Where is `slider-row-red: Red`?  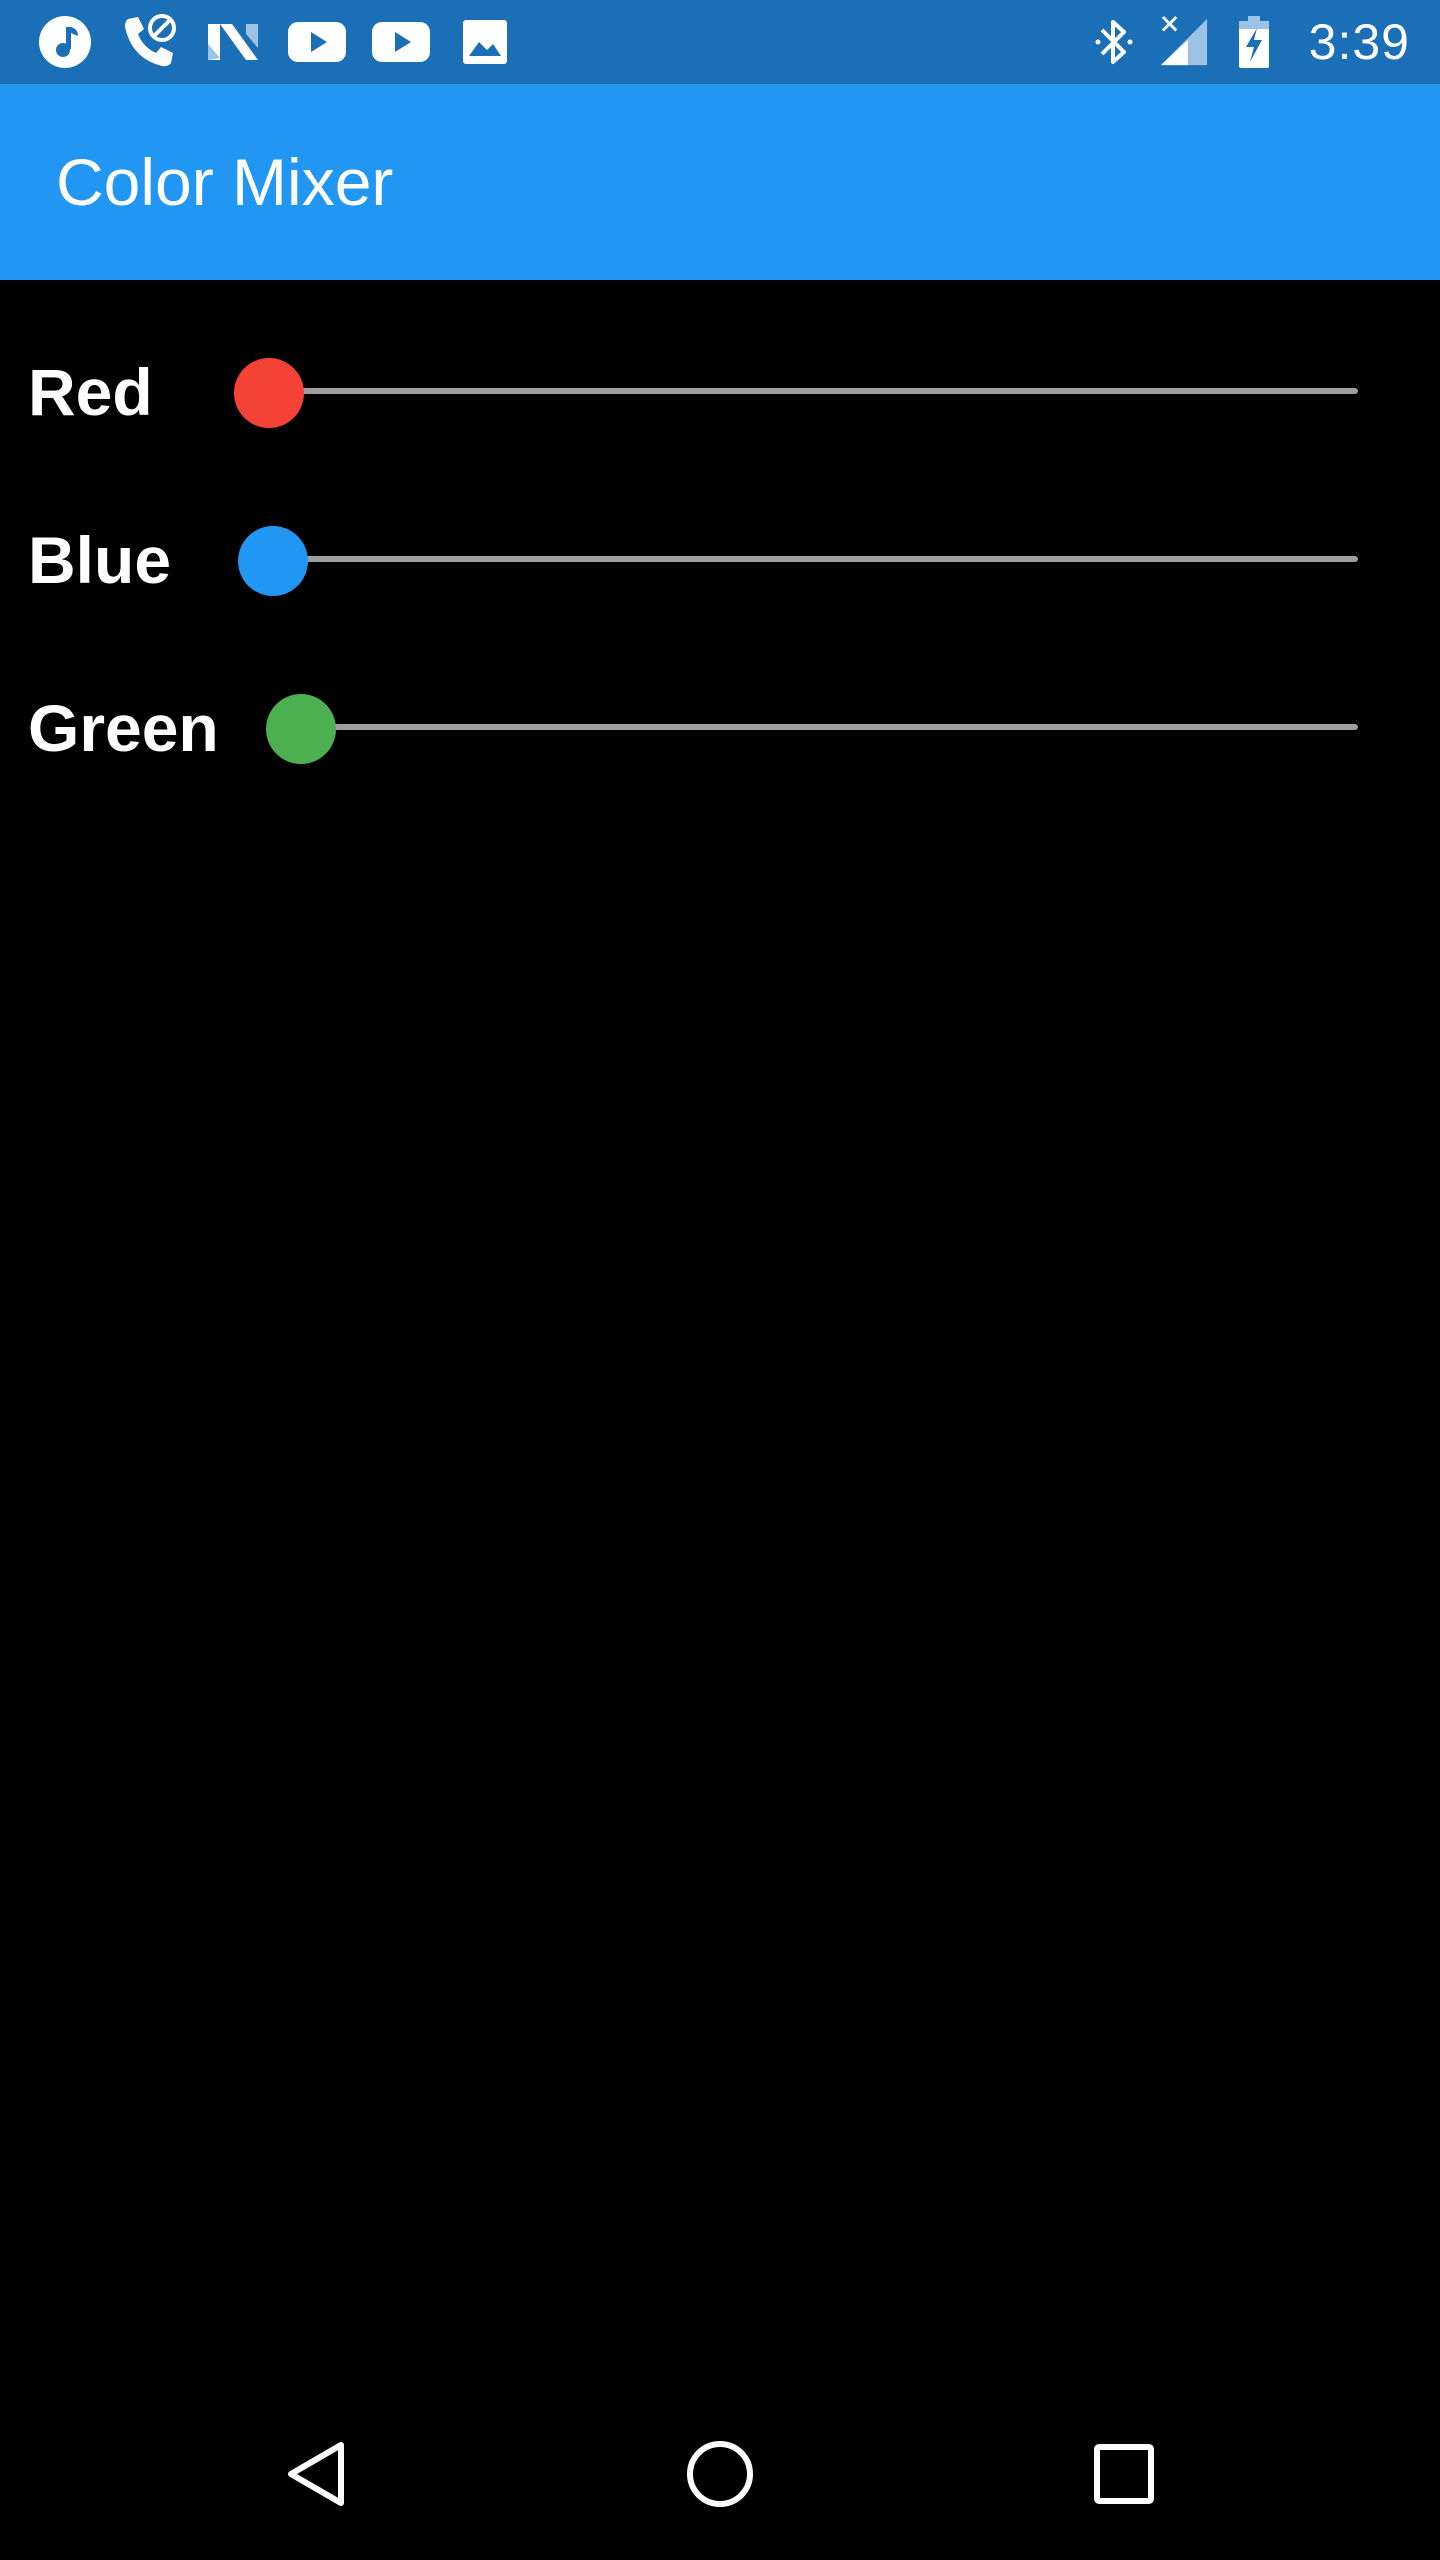
slider-row-red: Red is located at coordinates (720, 392).